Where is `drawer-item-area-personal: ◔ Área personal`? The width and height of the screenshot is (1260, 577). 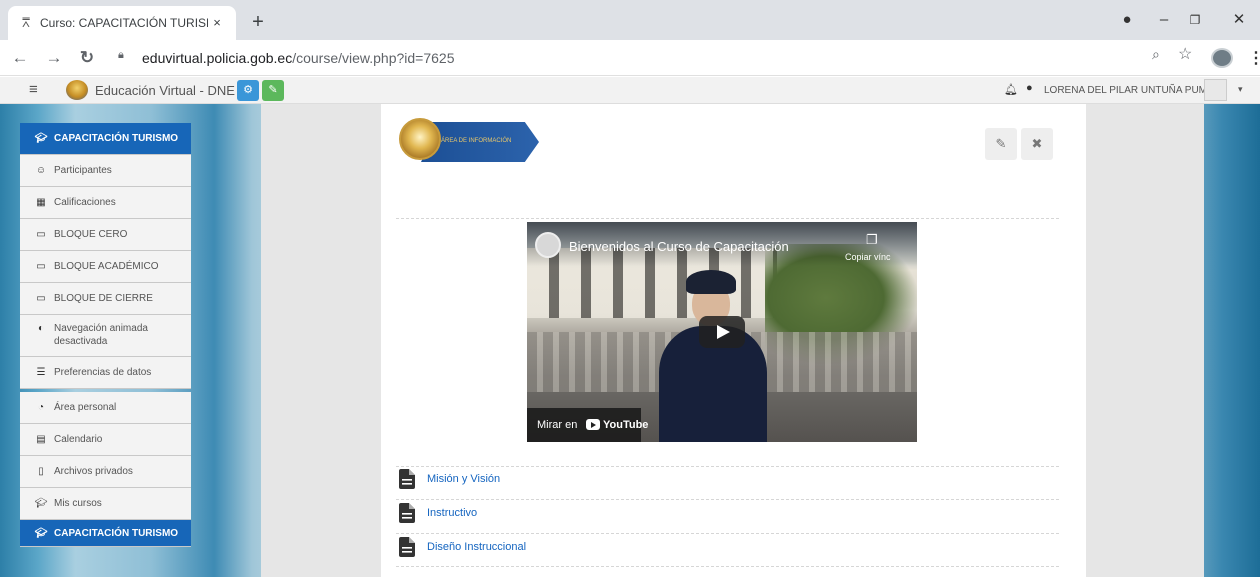 drawer-item-area-personal: ◔ Área personal is located at coordinates (105, 408).